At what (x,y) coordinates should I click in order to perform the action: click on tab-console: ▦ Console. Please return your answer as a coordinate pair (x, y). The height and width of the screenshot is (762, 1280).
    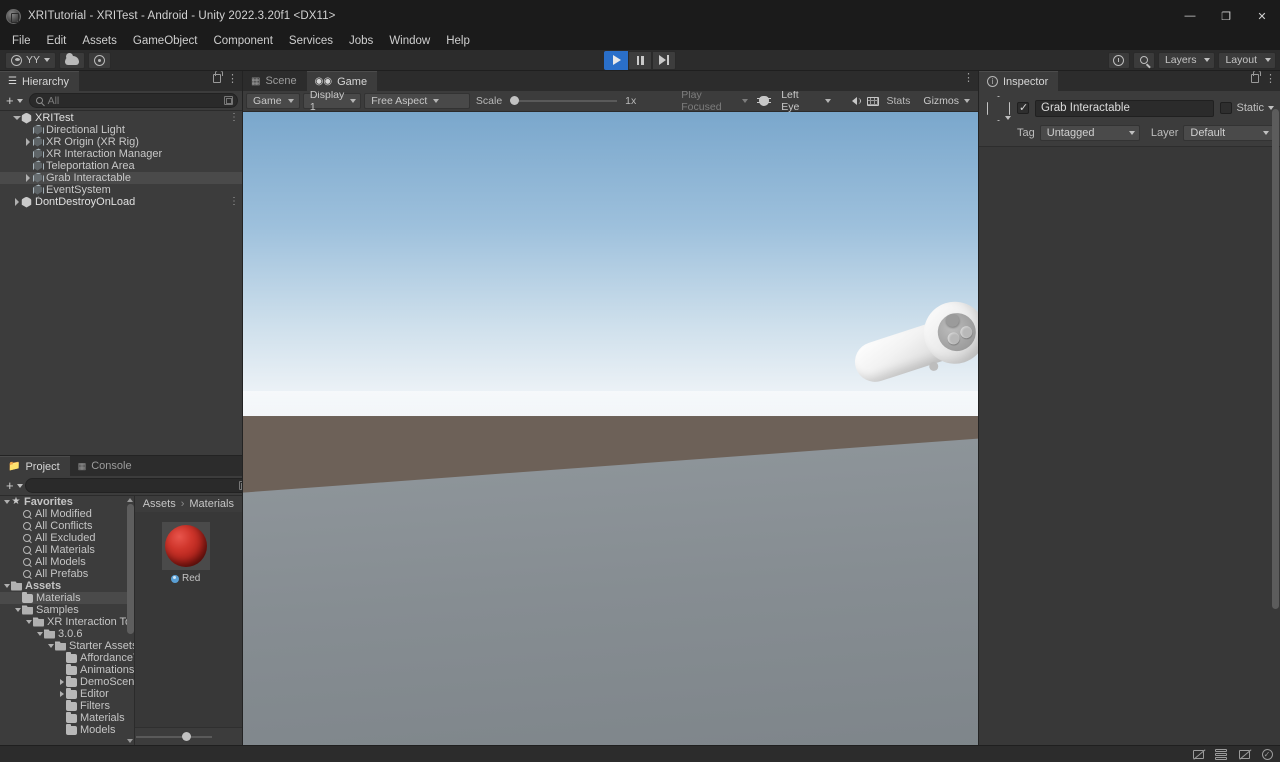
    Looking at the image, I should click on (105, 466).